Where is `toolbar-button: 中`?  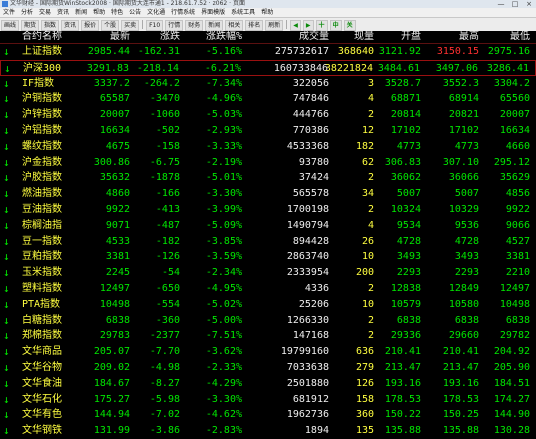 toolbar-button: 中 is located at coordinates (335, 25).